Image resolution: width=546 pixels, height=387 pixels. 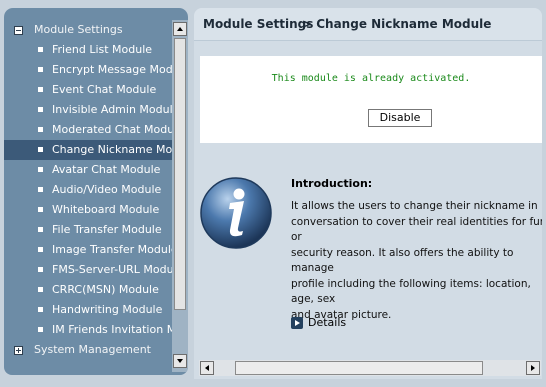 What do you see at coordinates (18, 350) in the screenshot?
I see `expand-icon` at bounding box center [18, 350].